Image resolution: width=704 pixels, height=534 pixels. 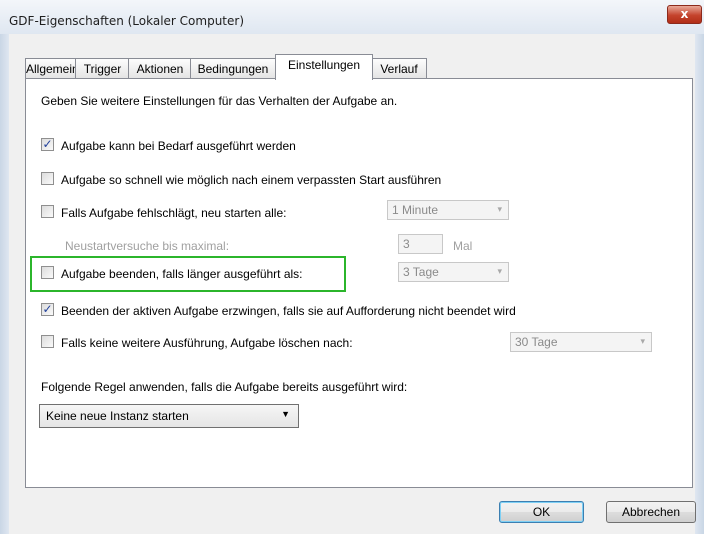 I want to click on rule-select: Keine neue Instanz starten ▼, so click(x=169, y=416).